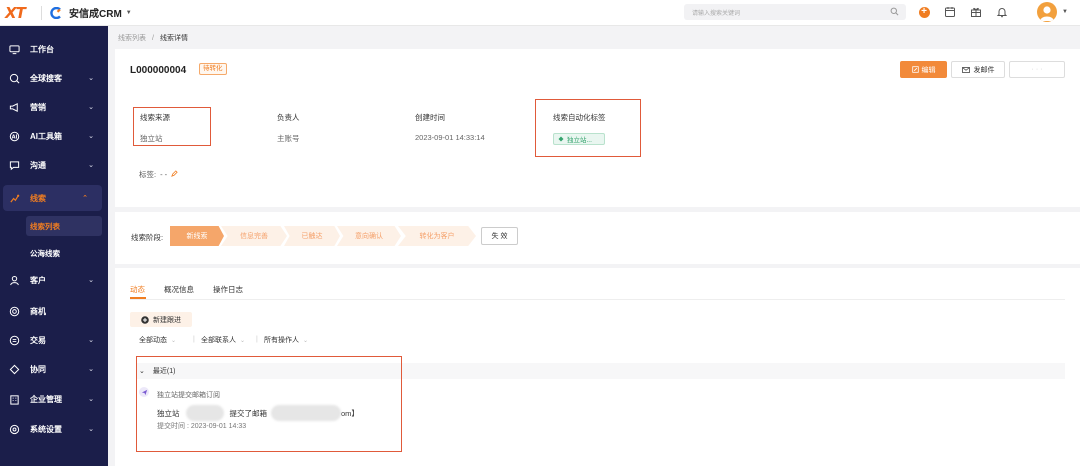 This screenshot has height=466, width=1080. I want to click on tab-overview: 概况信息, so click(179, 289).